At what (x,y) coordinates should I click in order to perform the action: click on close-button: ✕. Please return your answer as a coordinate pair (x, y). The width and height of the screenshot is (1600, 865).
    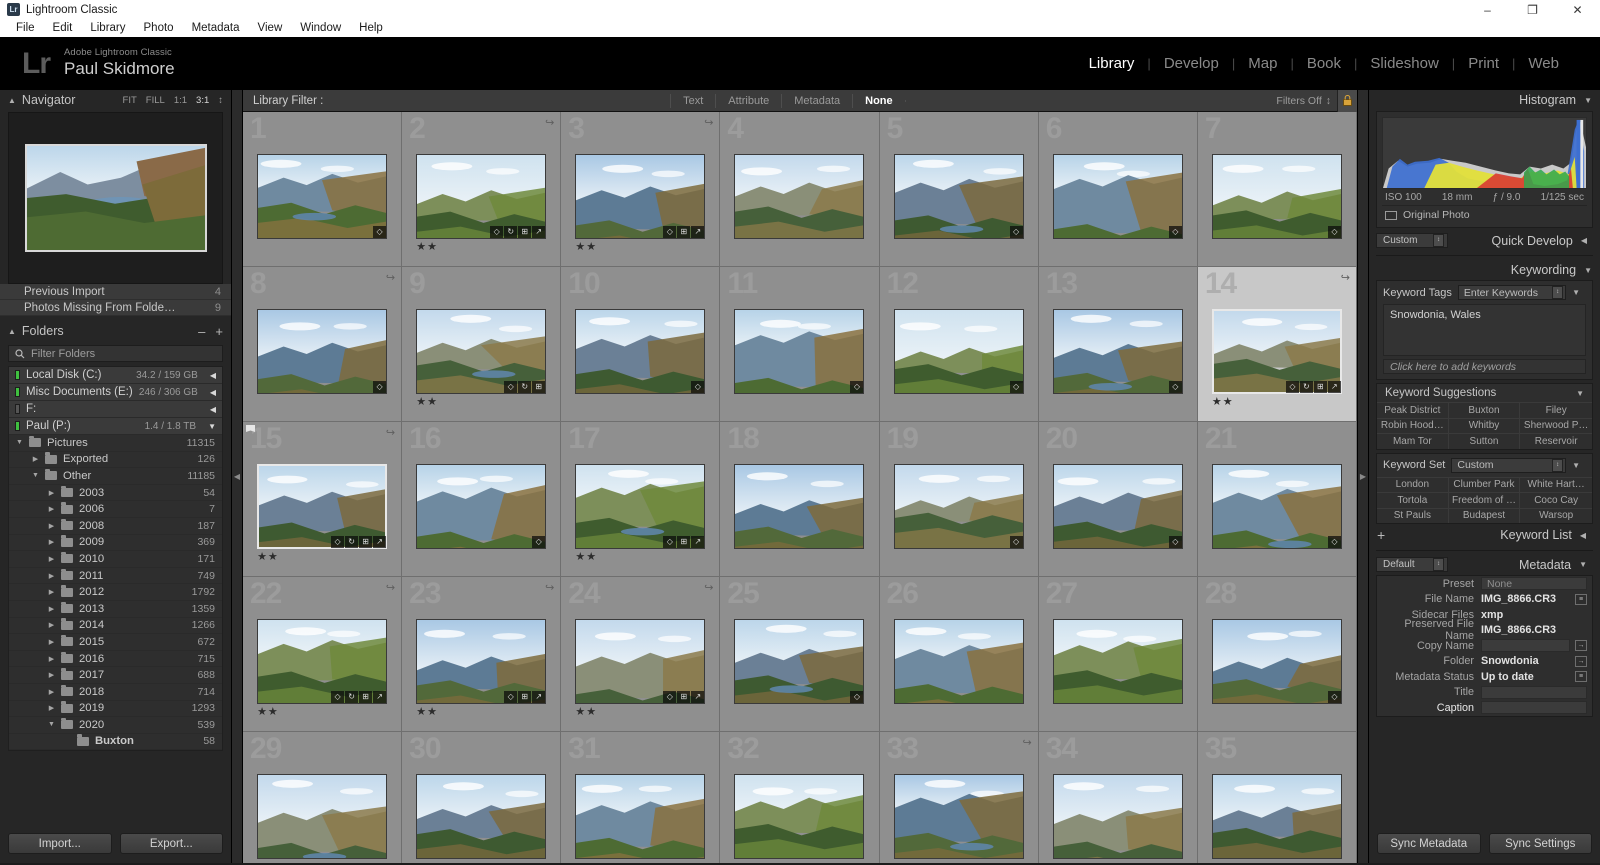
    Looking at the image, I should click on (1577, 9).